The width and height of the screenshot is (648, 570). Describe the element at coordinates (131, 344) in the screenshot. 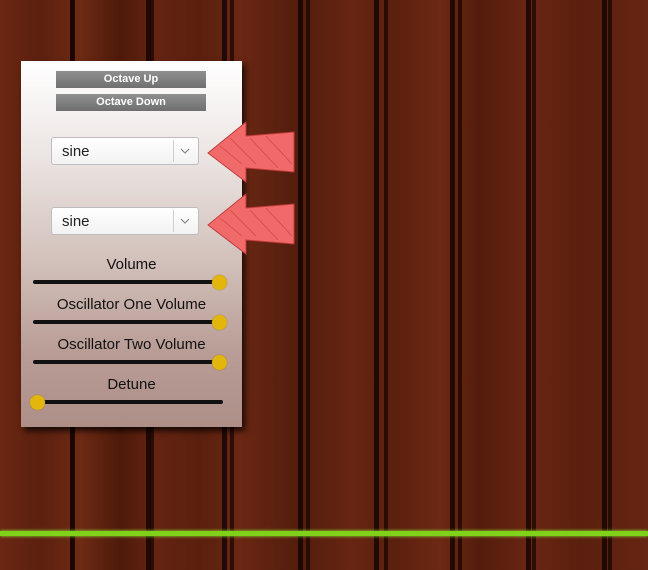

I see `oscillator-two-volume-label: Oscillator Two Volume` at that location.